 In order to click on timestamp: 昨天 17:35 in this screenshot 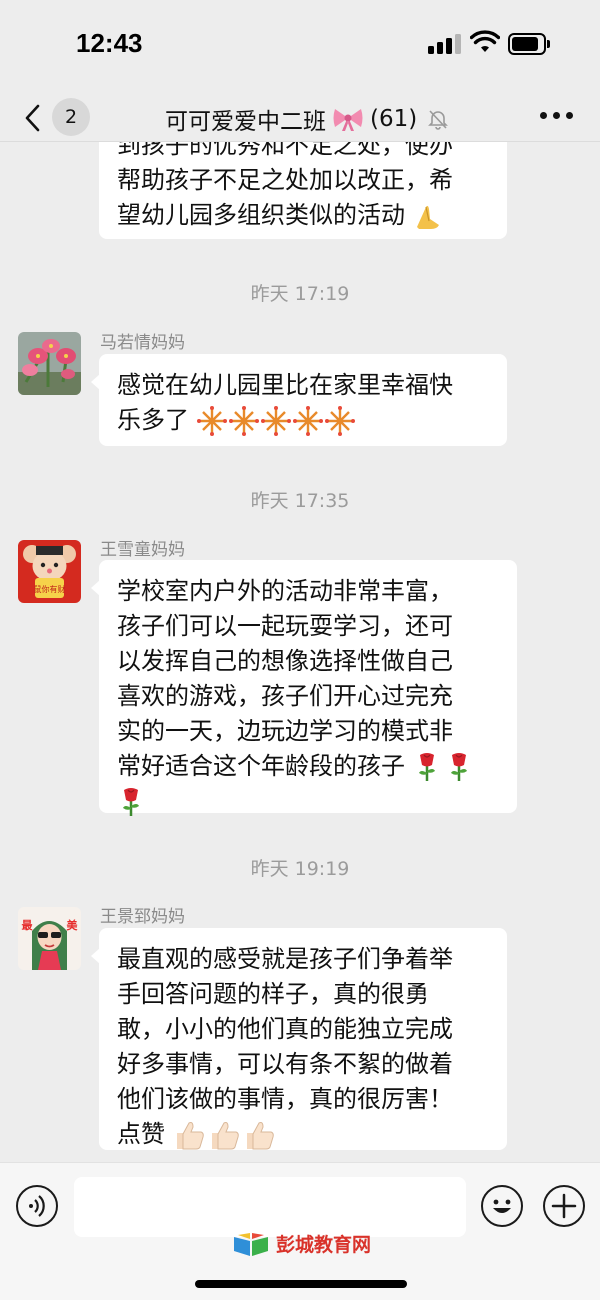, I will do `click(300, 501)`.